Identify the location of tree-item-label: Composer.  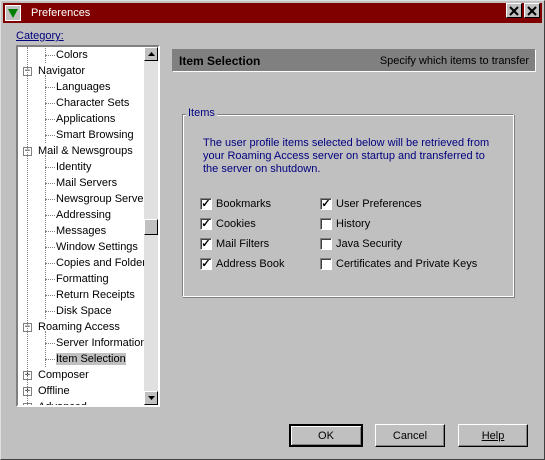
(63, 375).